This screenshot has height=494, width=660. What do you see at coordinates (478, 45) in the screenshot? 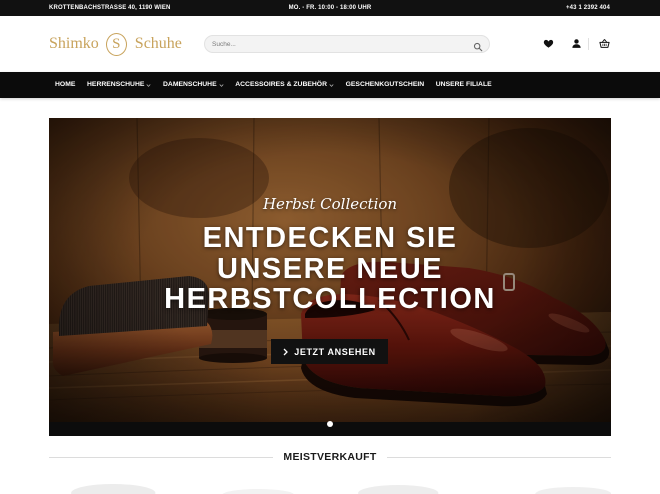
I see `search-icon` at bounding box center [478, 45].